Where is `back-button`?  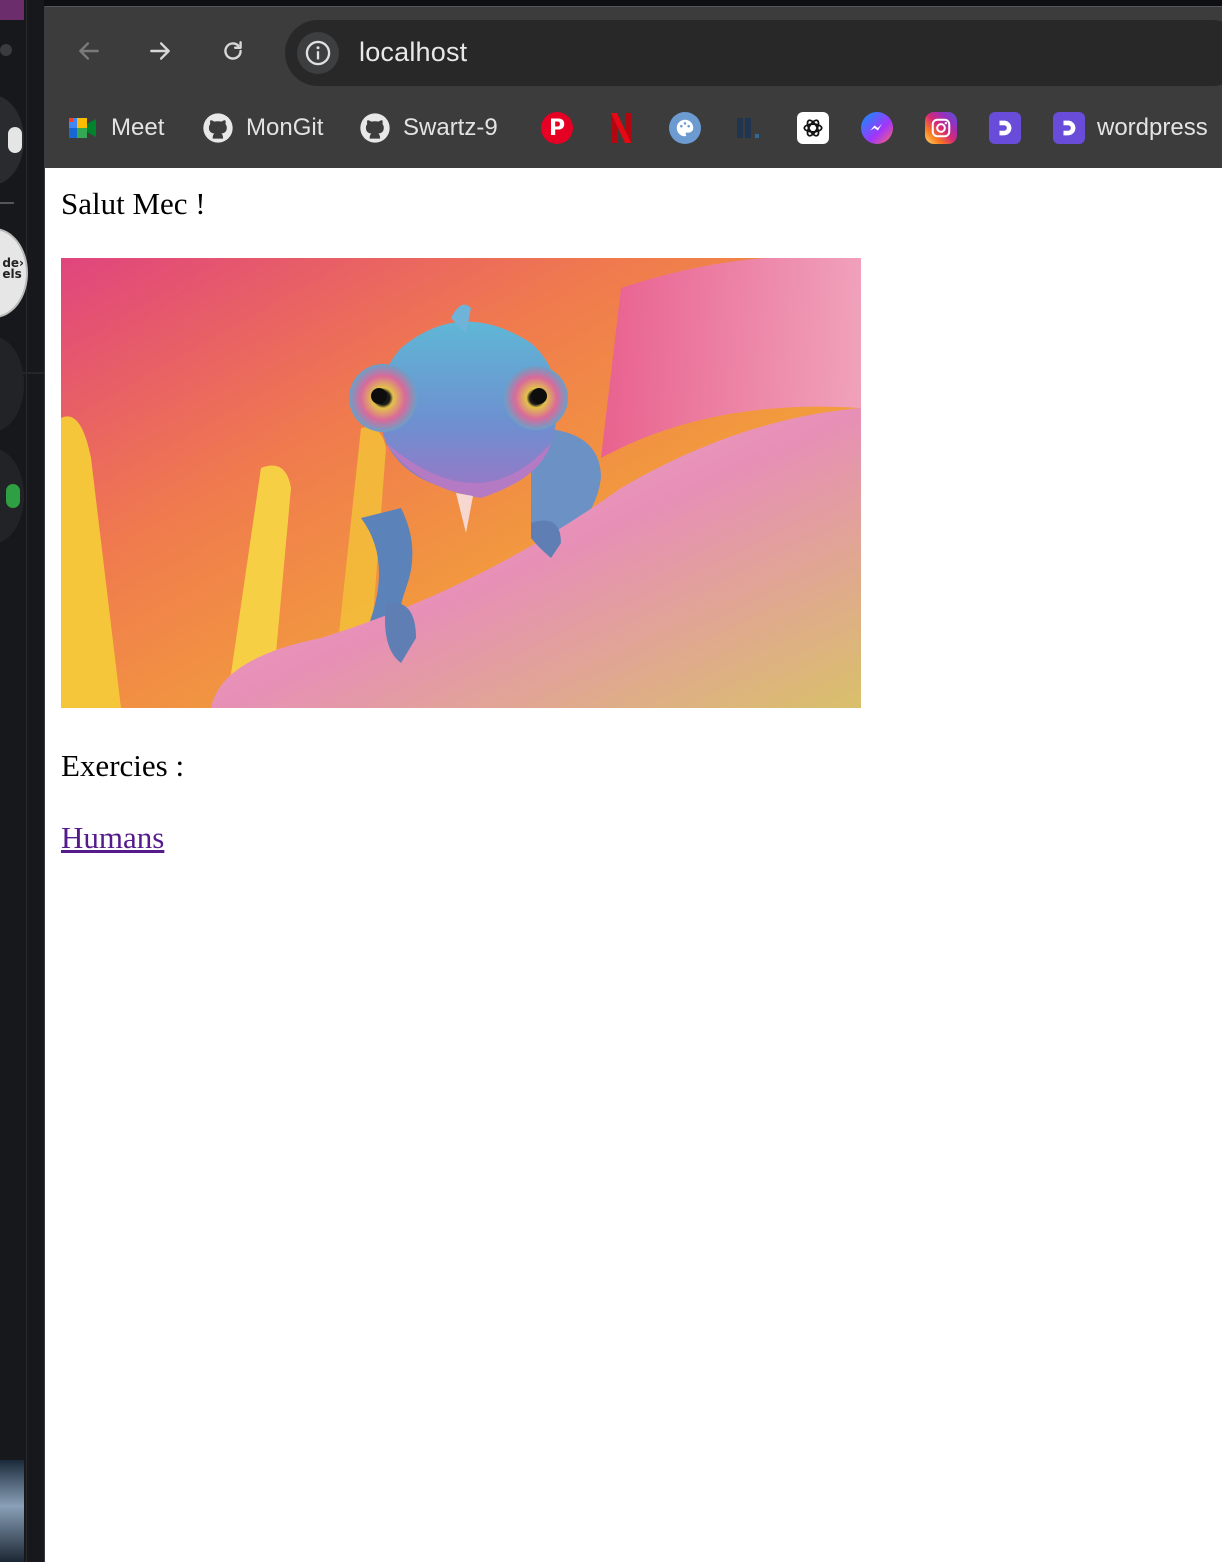 back-button is located at coordinates (89, 51).